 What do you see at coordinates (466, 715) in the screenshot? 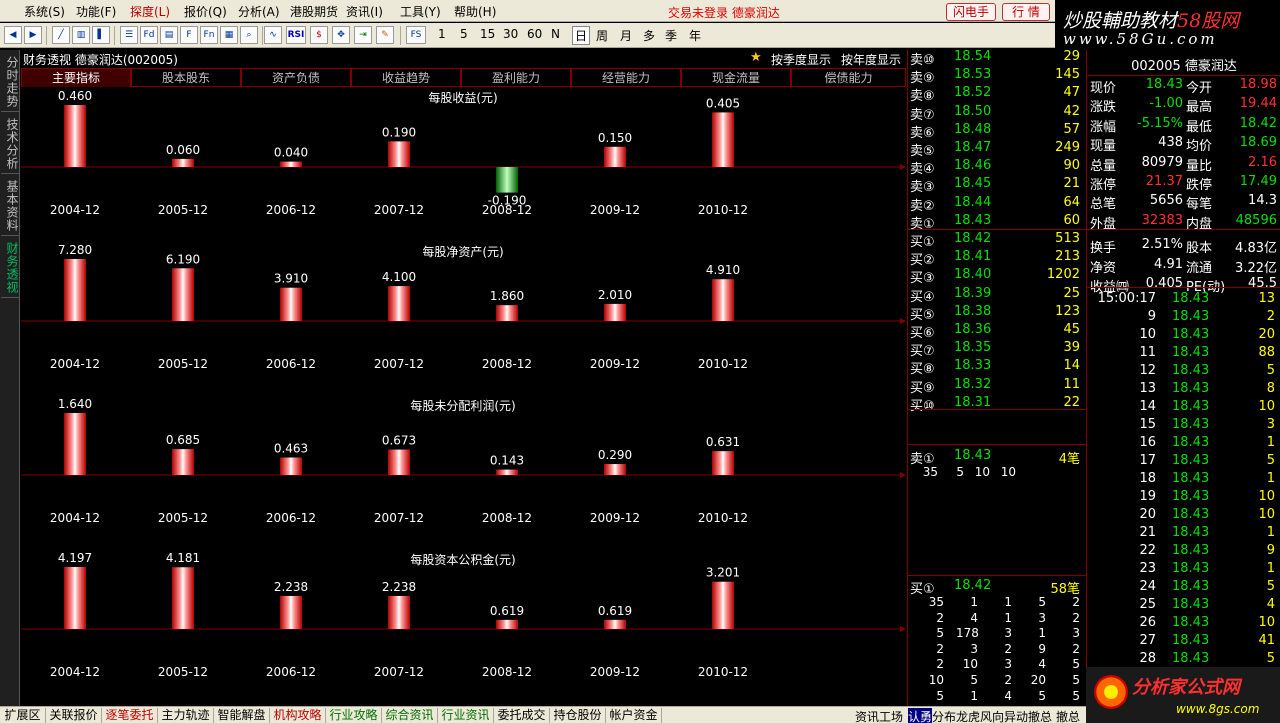
I see `tab-industry-news: 行业资讯` at bounding box center [466, 715].